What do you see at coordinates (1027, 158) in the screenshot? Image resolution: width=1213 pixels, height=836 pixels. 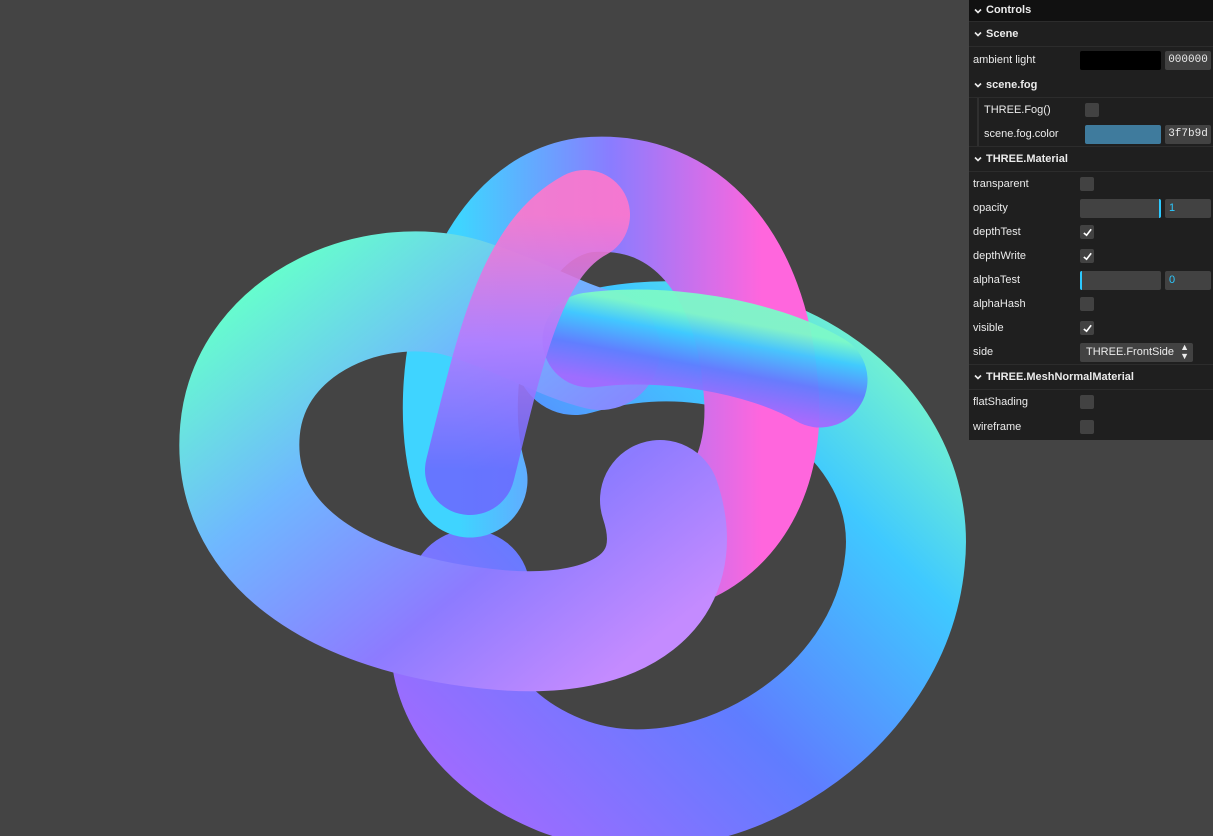 I see `material-title: THREE.Material` at bounding box center [1027, 158].